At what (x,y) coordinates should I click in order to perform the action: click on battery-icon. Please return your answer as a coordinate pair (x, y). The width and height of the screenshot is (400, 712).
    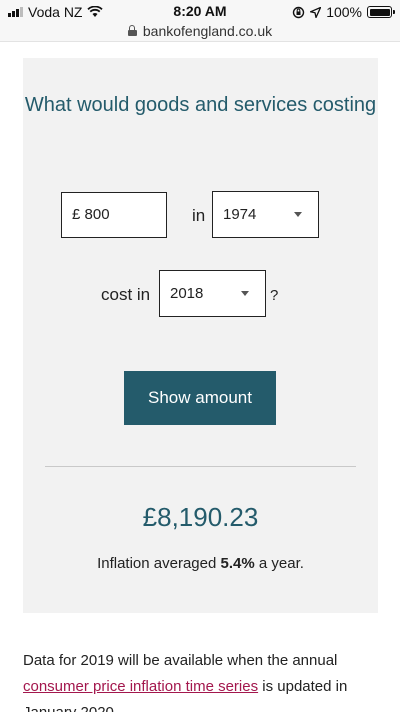
    Looking at the image, I should click on (381, 12).